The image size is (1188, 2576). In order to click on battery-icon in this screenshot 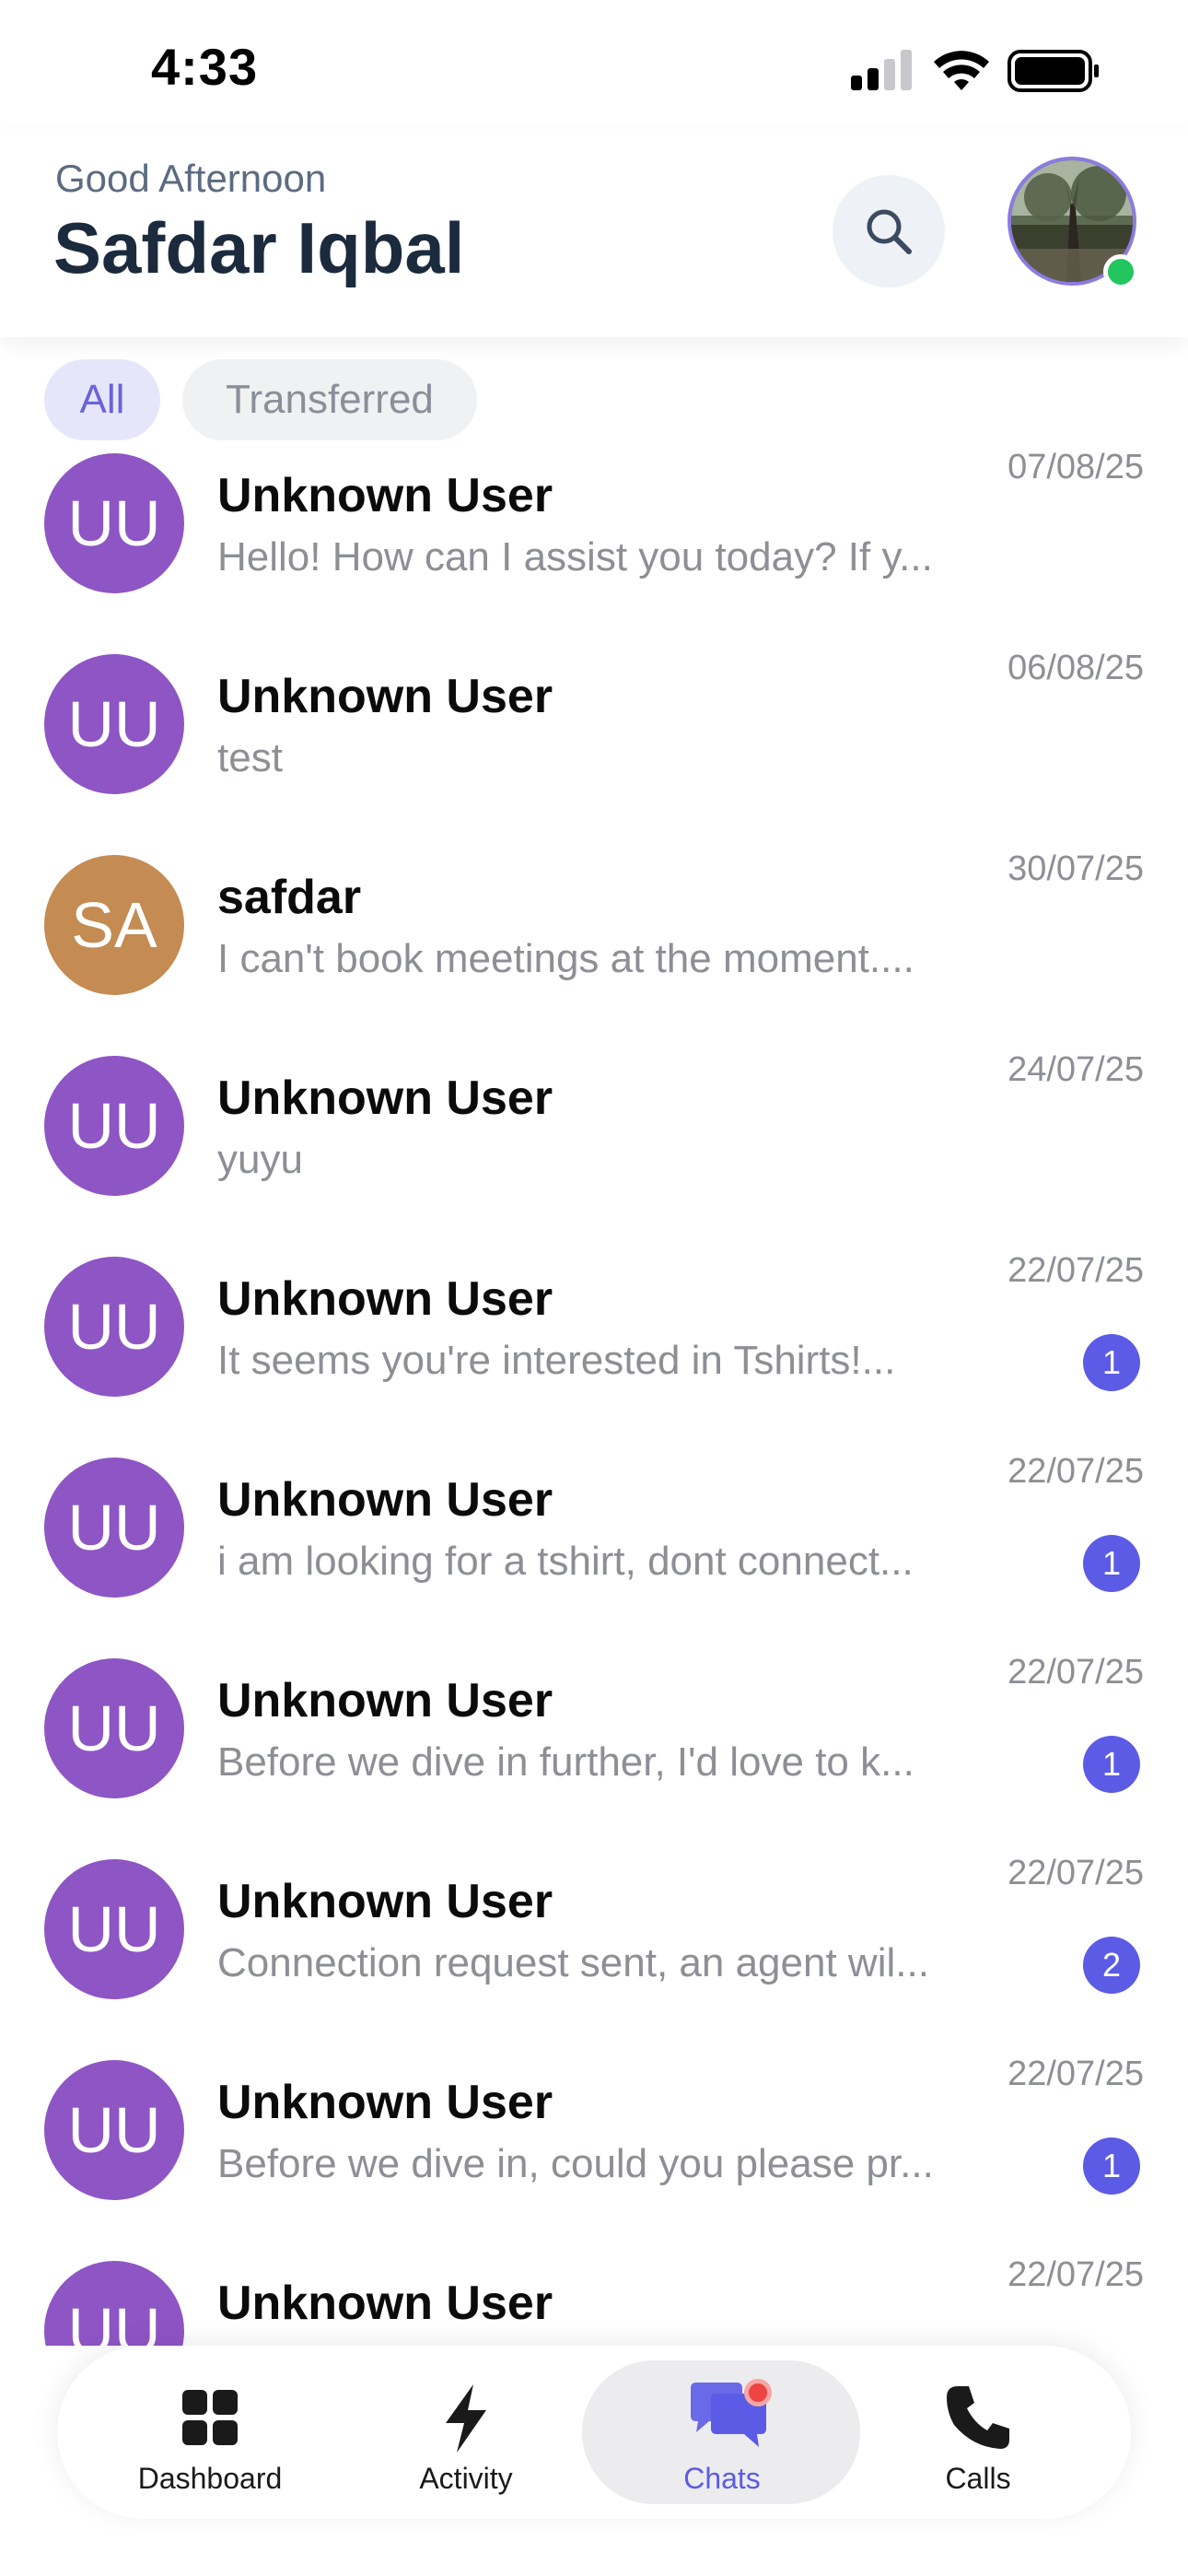, I will do `click(1053, 71)`.